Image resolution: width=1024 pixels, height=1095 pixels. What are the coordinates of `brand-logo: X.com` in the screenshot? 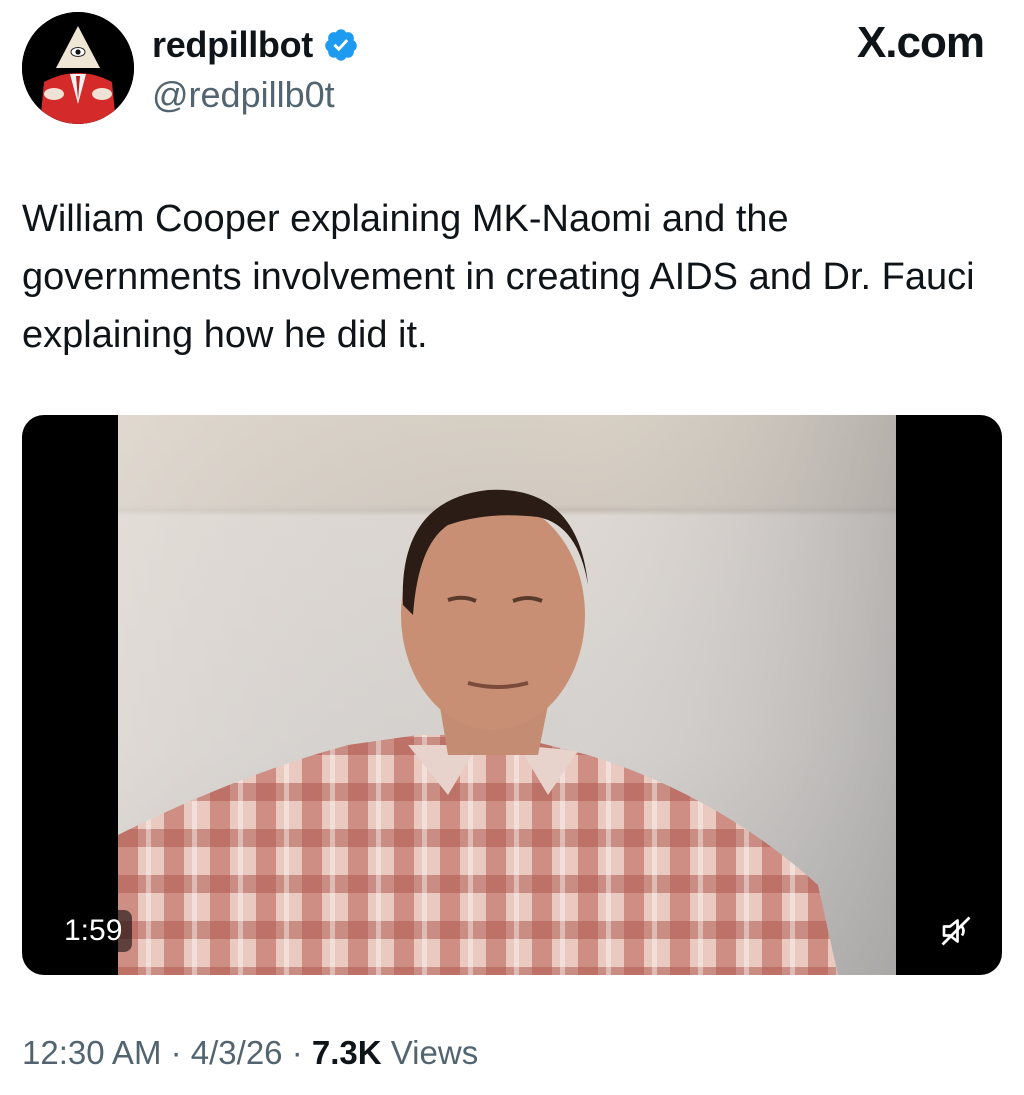 It's located at (920, 42).